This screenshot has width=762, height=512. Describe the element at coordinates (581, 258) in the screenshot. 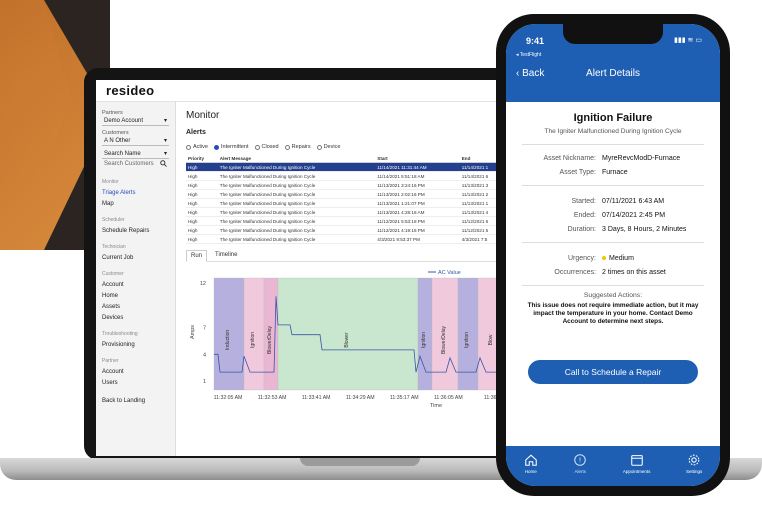

I see `urgency-label: Urgency:` at that location.